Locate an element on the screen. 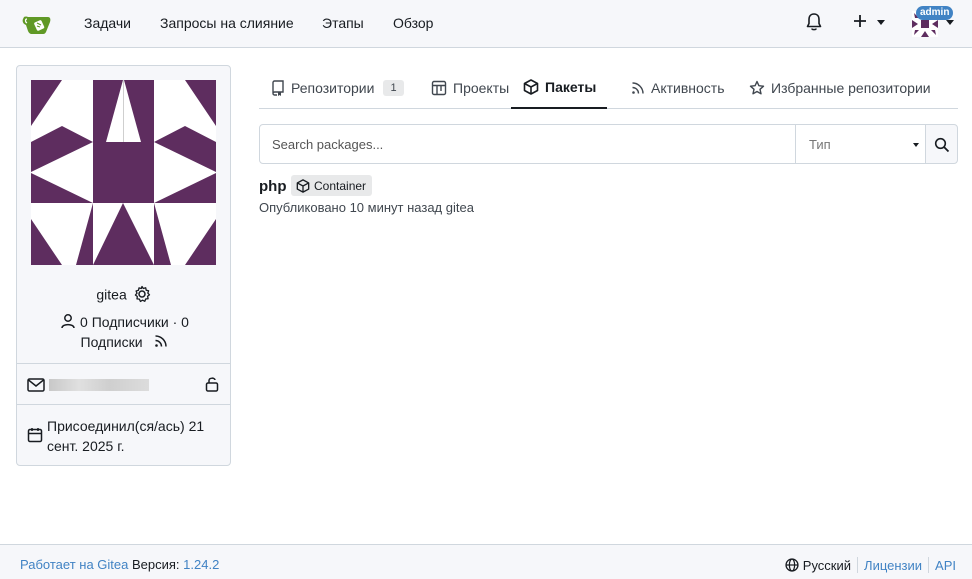 This screenshot has width=972, height=579. plus-icon is located at coordinates (860, 21).